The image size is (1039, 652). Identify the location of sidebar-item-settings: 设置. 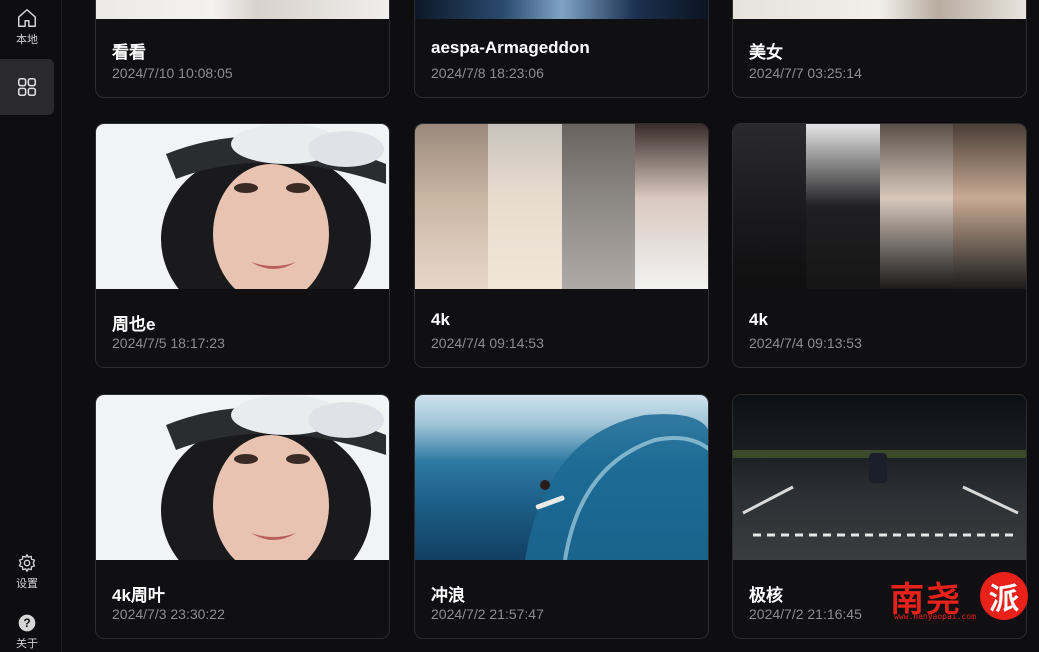
(27, 572).